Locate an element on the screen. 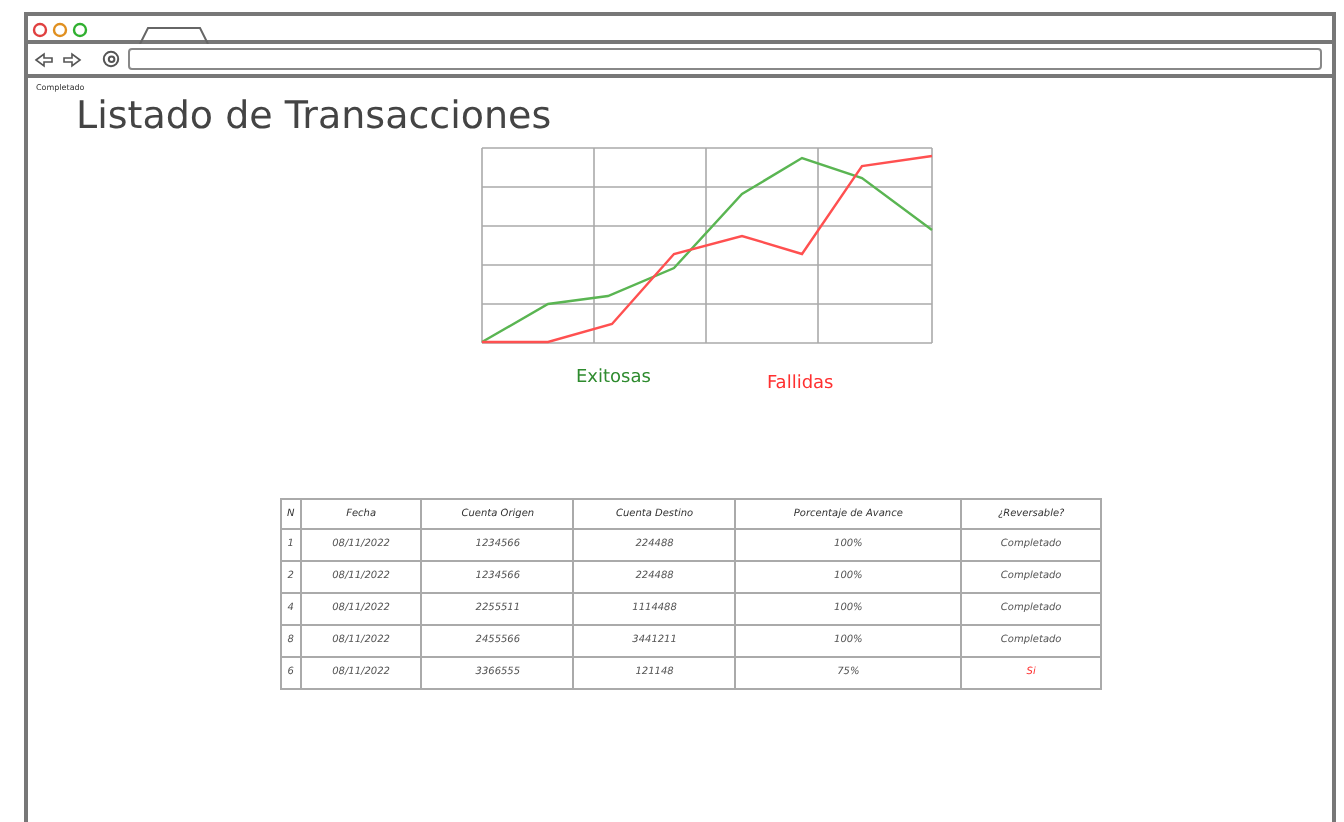  back-icon is located at coordinates (44, 59).